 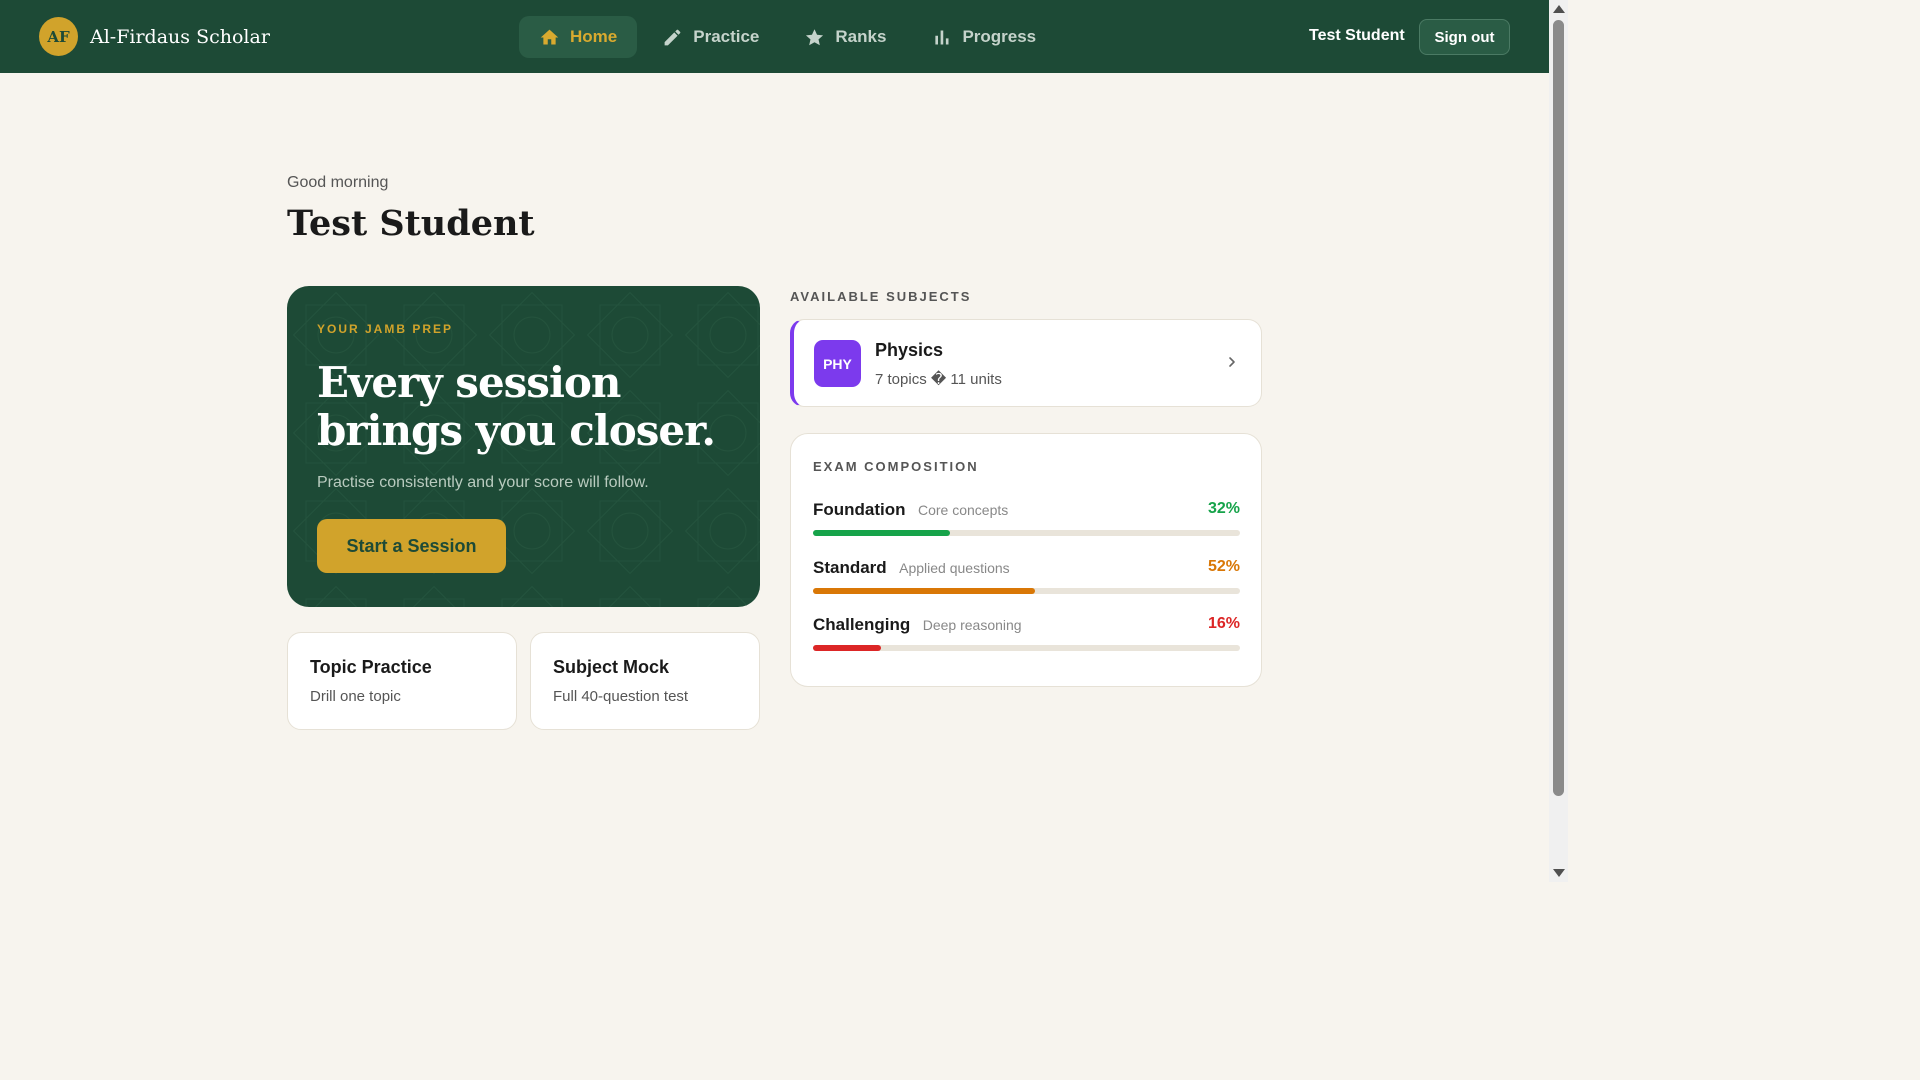 I want to click on subject-name: Physics, so click(x=909, y=350).